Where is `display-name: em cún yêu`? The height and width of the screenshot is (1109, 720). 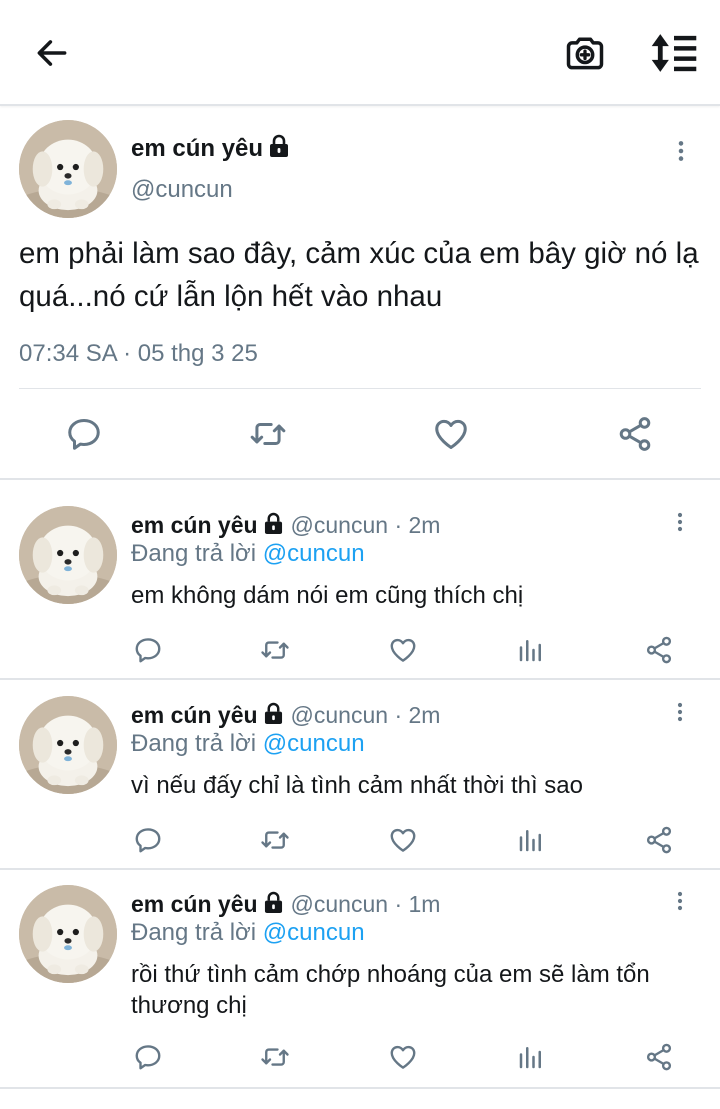
display-name: em cún yêu is located at coordinates (210, 148).